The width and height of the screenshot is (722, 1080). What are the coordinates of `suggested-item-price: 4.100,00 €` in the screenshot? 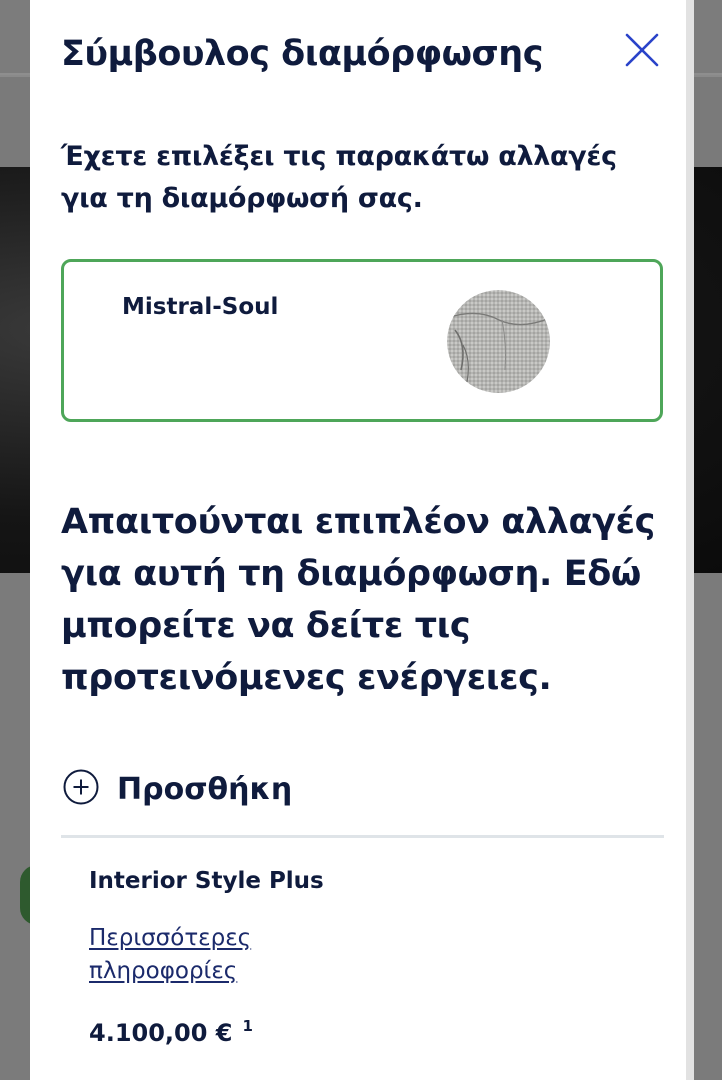 It's located at (161, 1033).